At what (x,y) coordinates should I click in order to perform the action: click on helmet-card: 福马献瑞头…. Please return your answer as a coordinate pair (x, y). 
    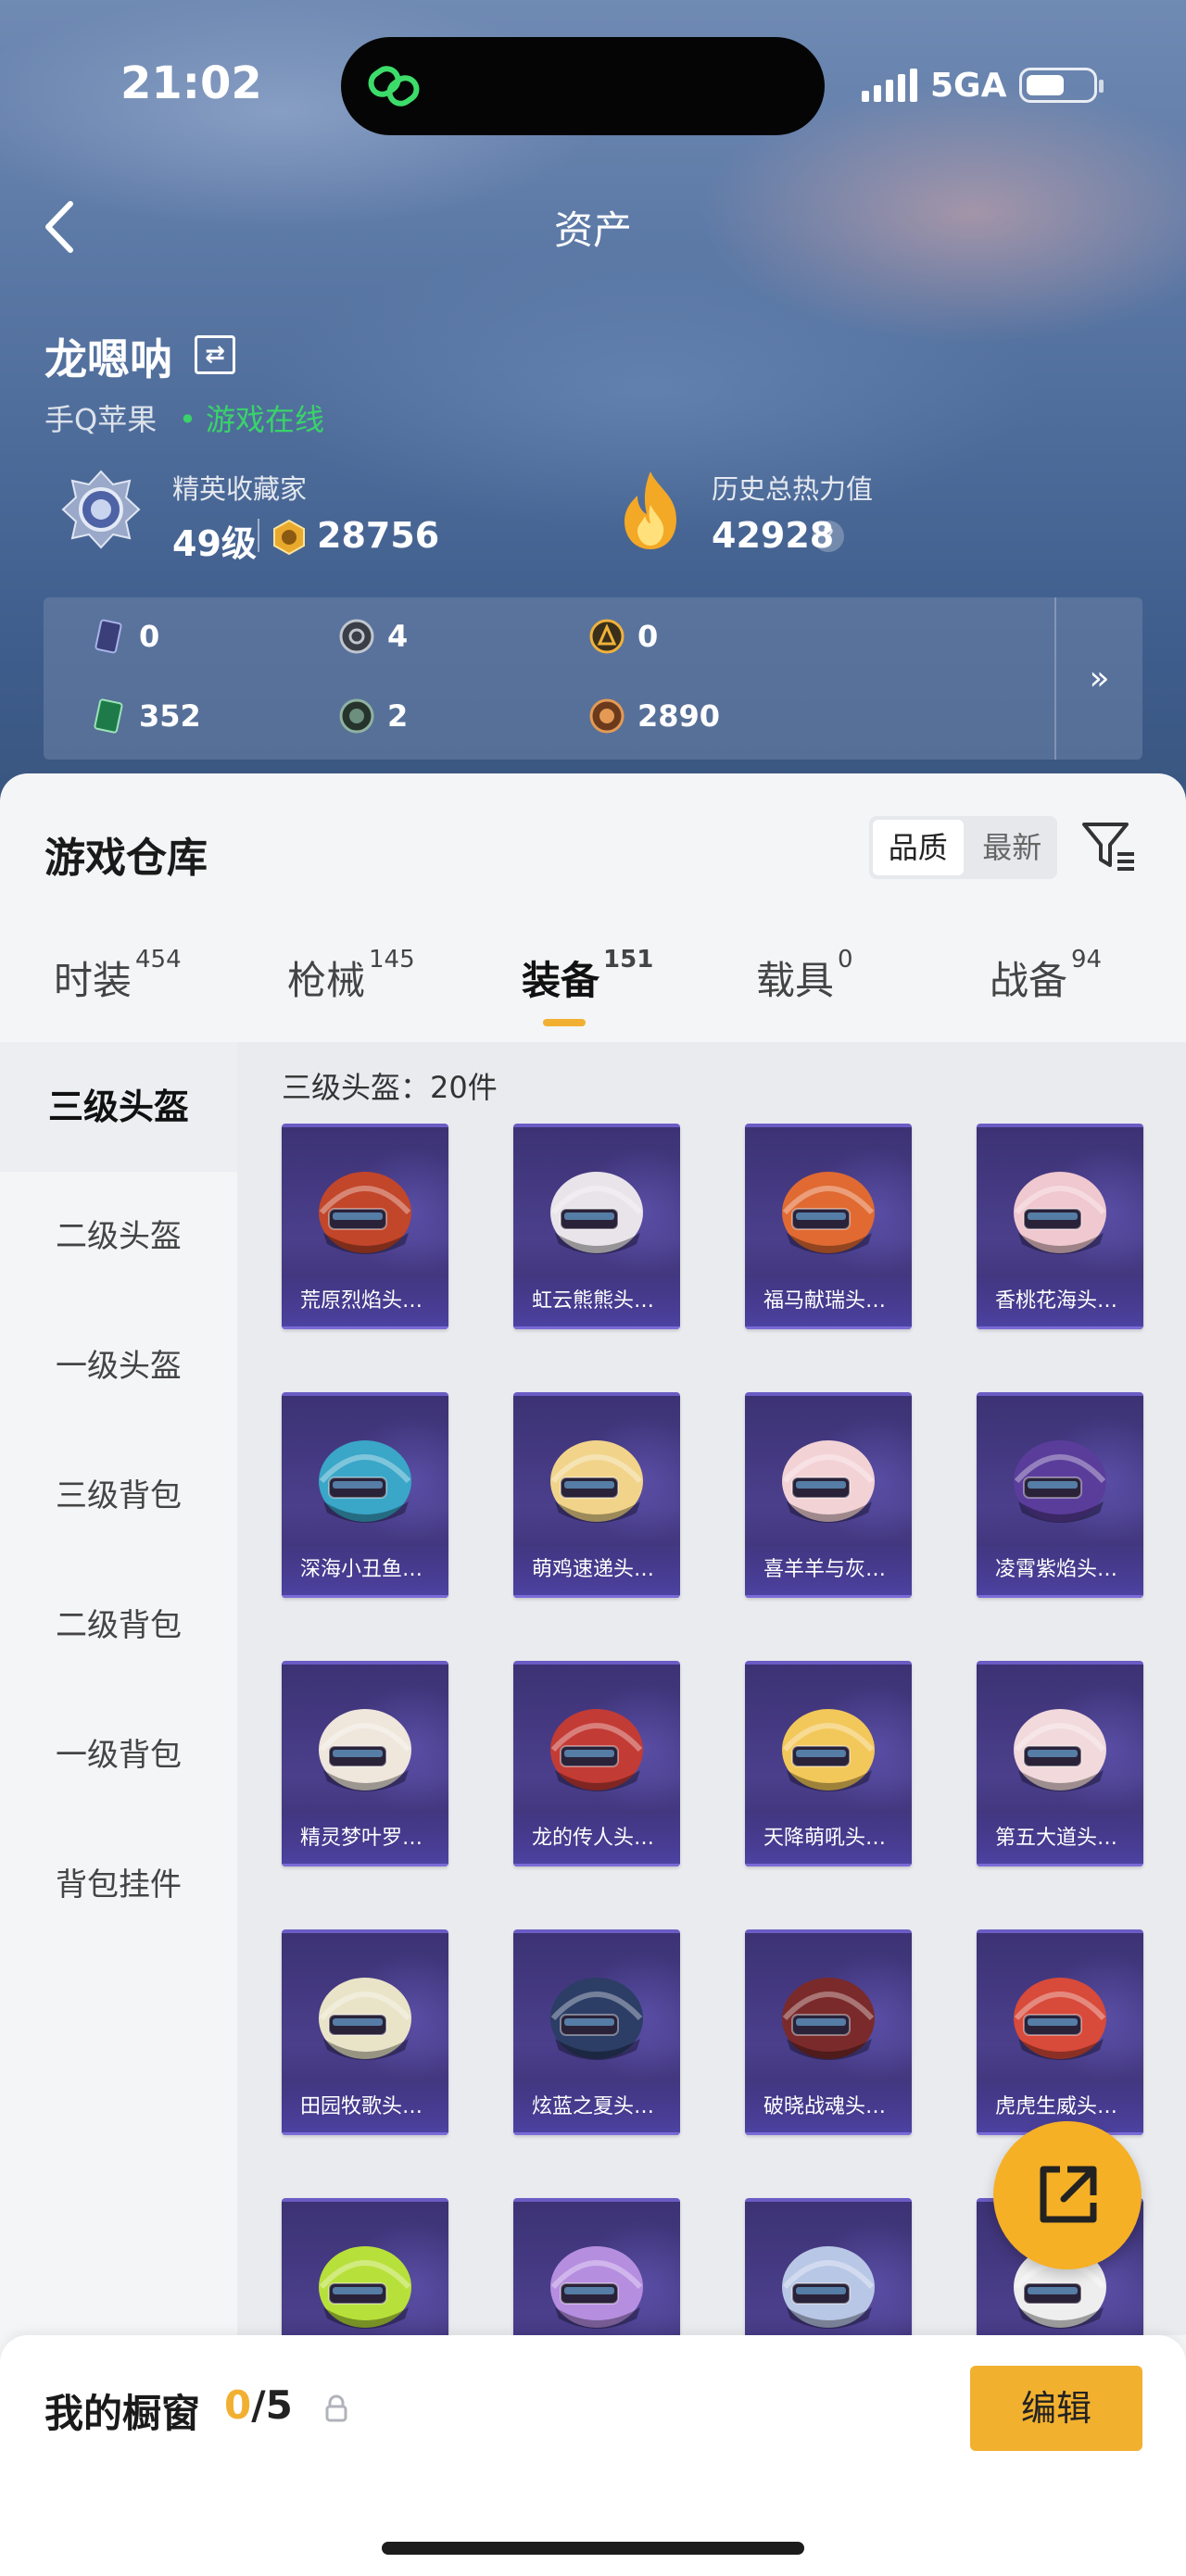
    Looking at the image, I should click on (828, 1226).